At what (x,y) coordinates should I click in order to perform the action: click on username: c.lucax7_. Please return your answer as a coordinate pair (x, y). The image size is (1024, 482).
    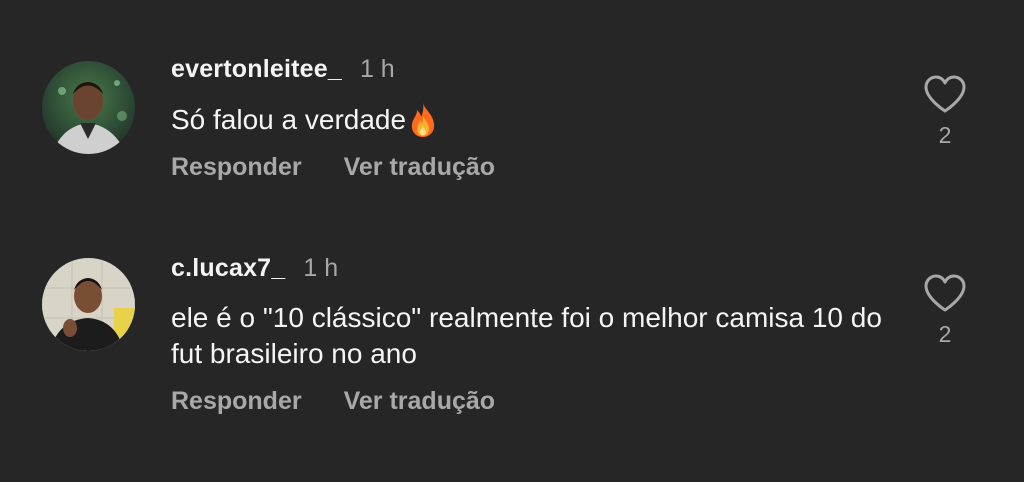
    Looking at the image, I should click on (228, 268).